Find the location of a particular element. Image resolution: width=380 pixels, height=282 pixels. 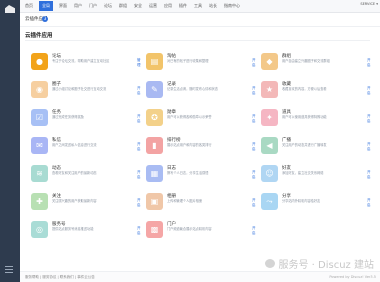

service-icon: ◎ is located at coordinates (39, 229).